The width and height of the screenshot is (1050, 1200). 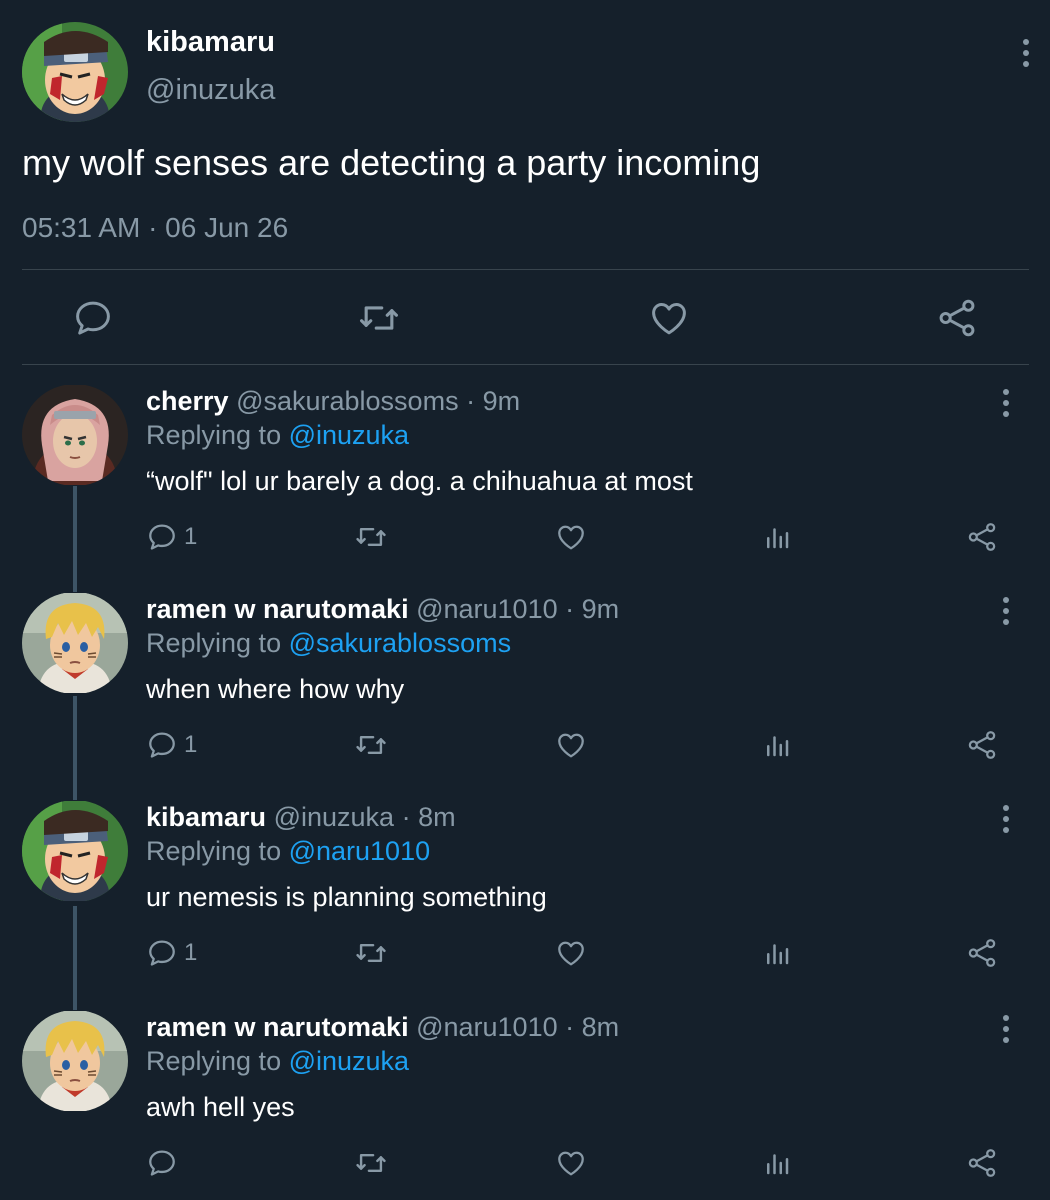 I want to click on reply-text: ur nemesis is planning something, so click(x=346, y=897).